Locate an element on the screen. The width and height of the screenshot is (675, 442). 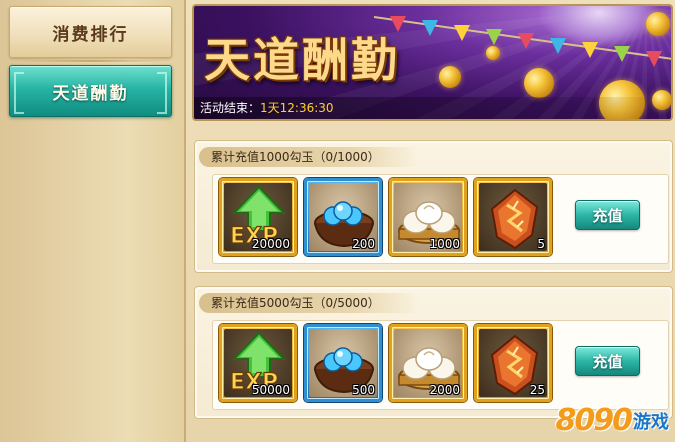
sidebar-divider is located at coordinates (91, 61).